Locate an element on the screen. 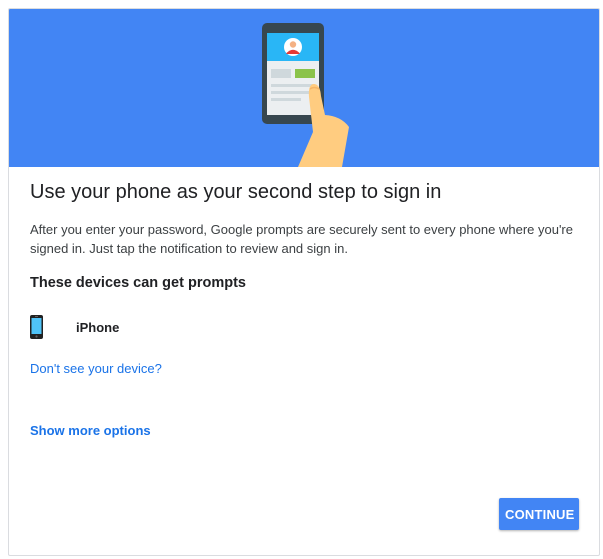 Image resolution: width=603 pixels, height=559 pixels. hand-tapping-phone-icon is located at coordinates (305, 95).